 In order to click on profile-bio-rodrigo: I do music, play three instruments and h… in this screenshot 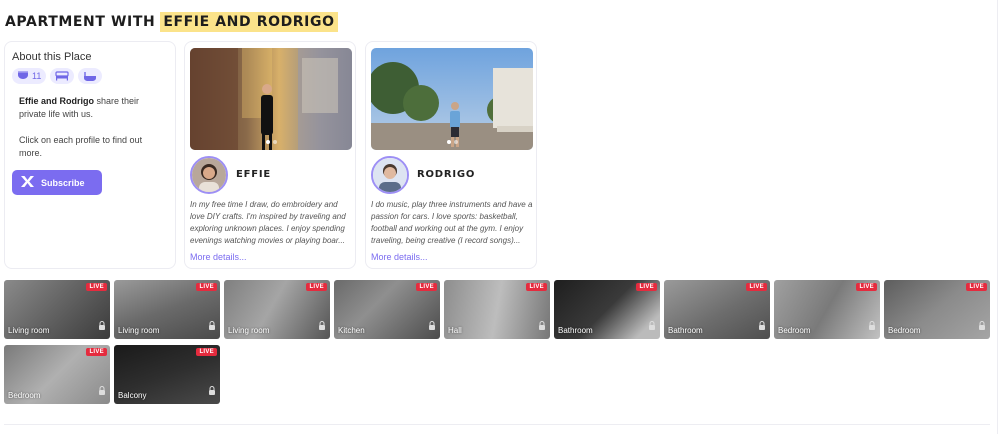, I will do `click(452, 222)`.